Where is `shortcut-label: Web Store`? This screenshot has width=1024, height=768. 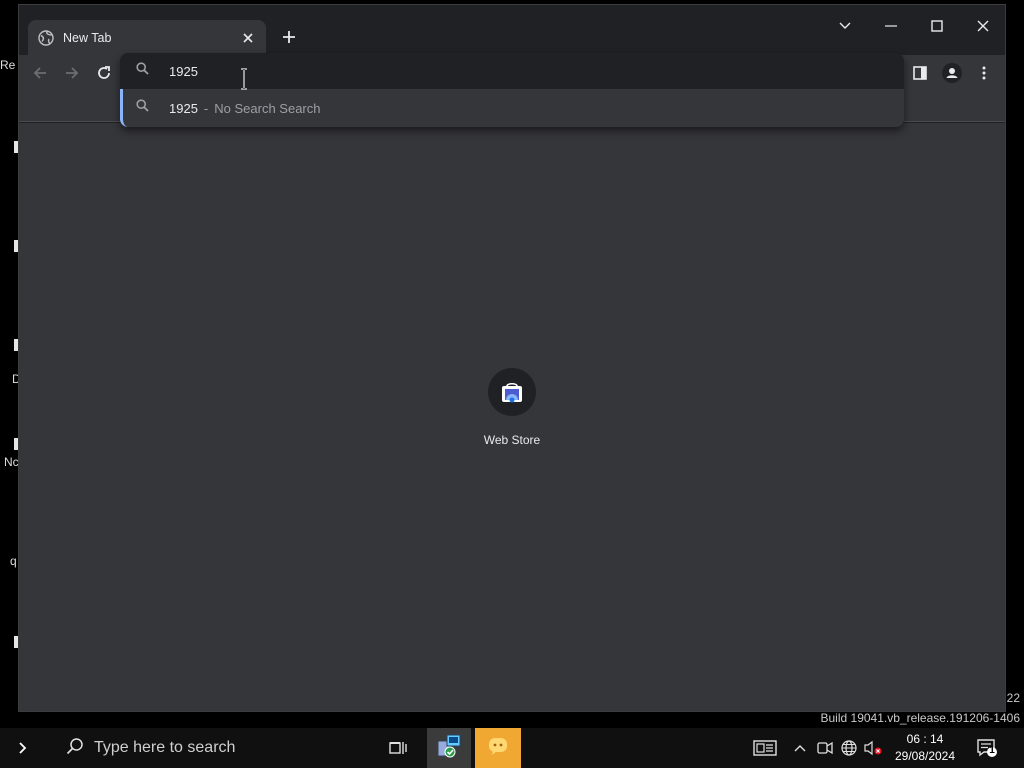
shortcut-label: Web Store is located at coordinates (512, 440).